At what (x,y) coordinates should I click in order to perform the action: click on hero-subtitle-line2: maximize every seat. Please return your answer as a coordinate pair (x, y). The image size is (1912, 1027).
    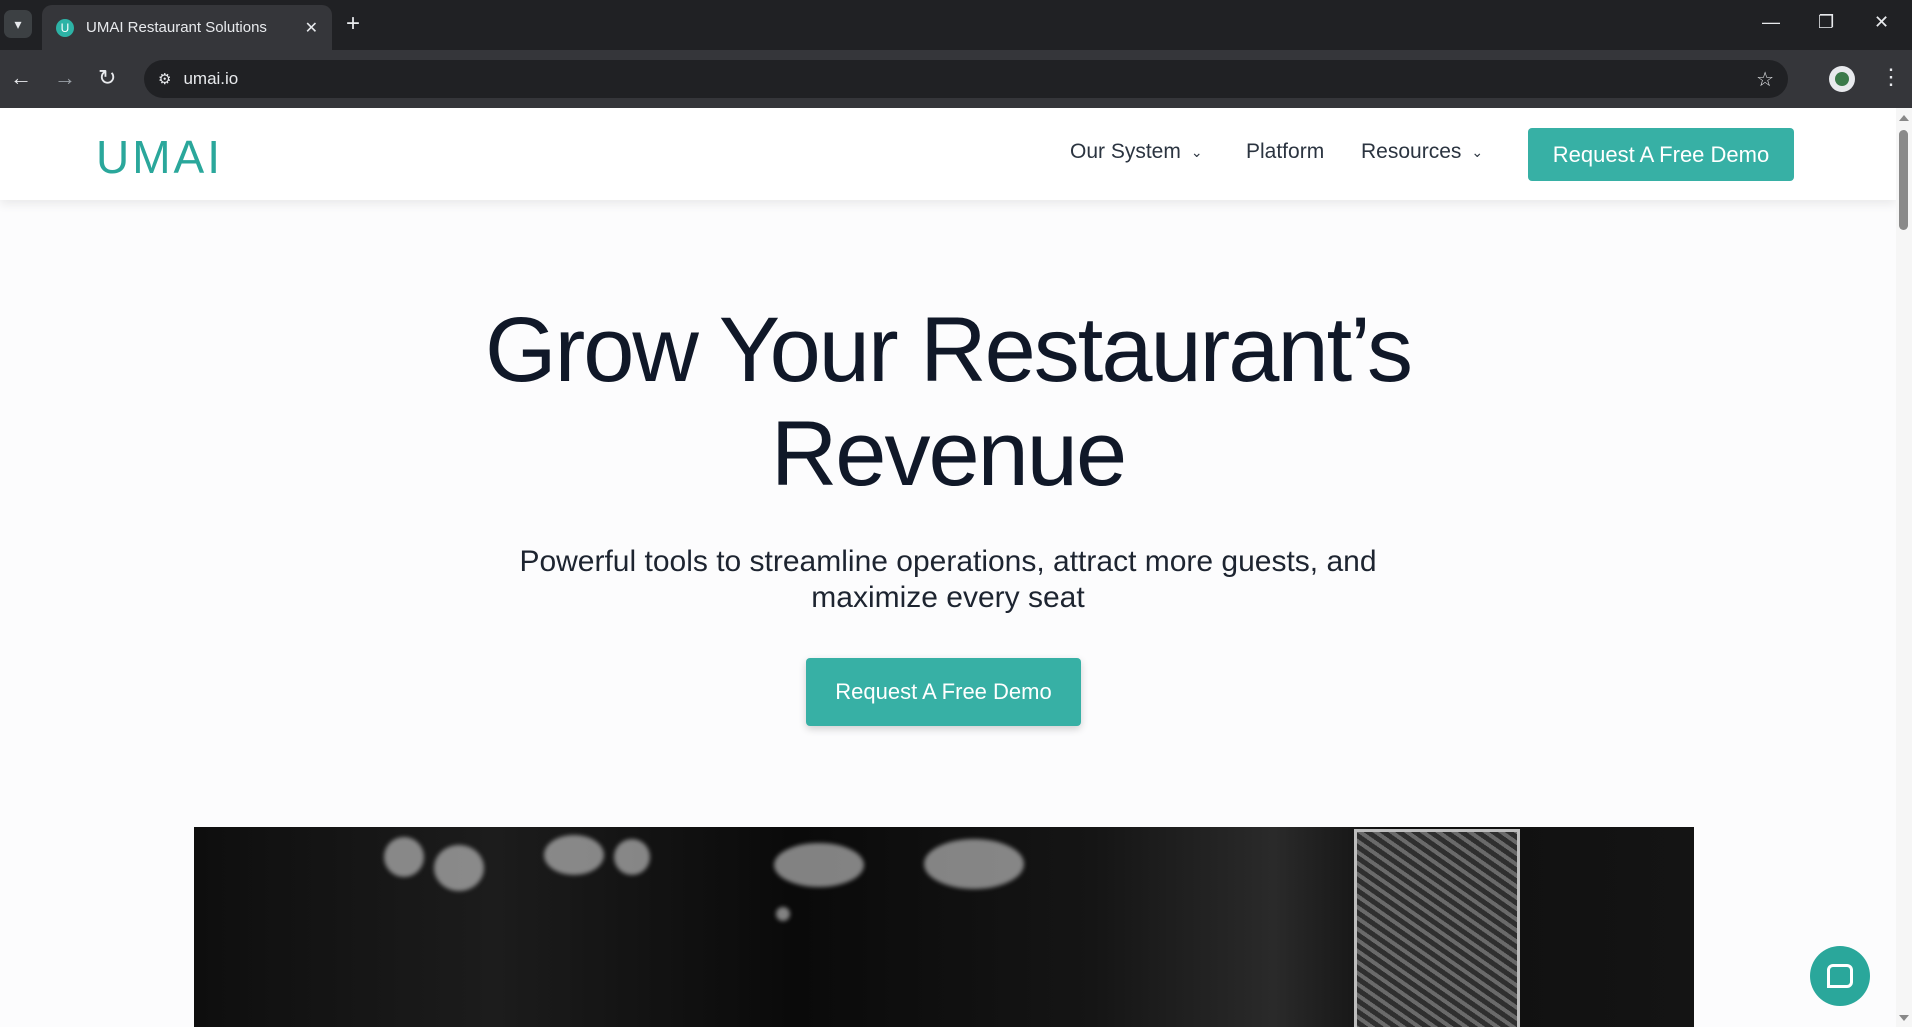
    Looking at the image, I should click on (948, 597).